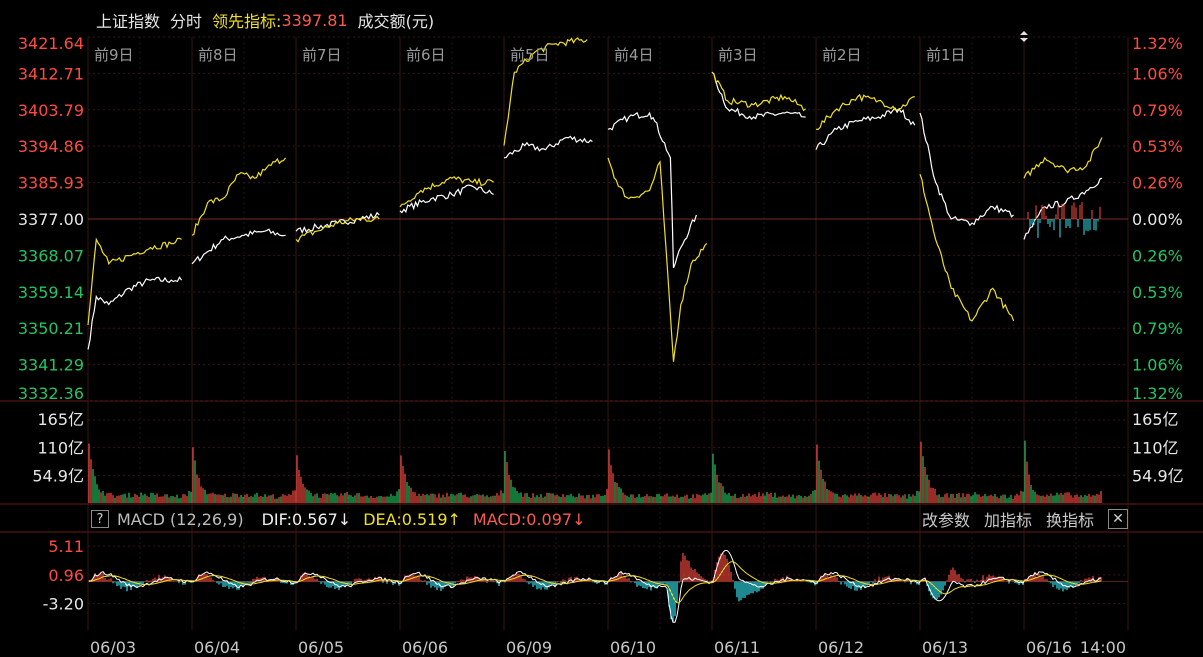 The image size is (1203, 657). I want to click on chart-header: 上证指数 分时 领先指标: 3397.81 成交额(元), so click(265, 20).